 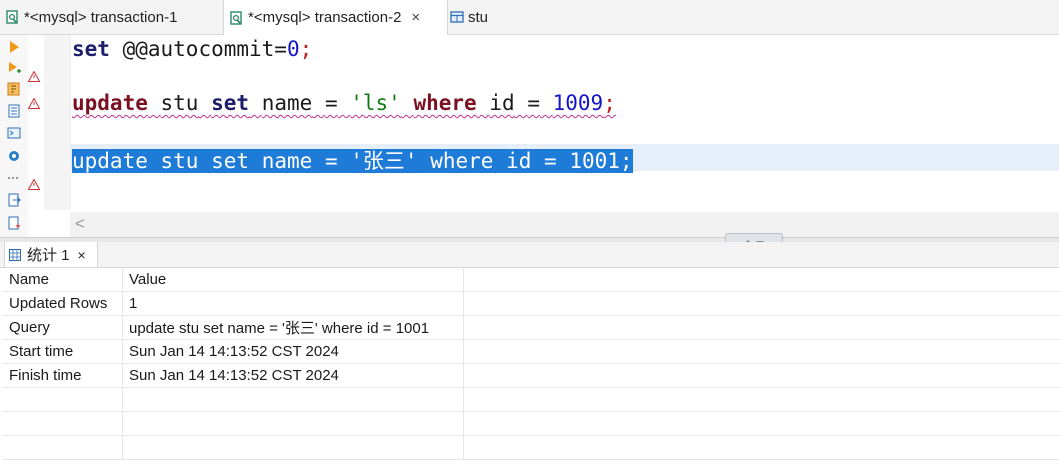 What do you see at coordinates (14, 89) in the screenshot?
I see `explain-icon` at bounding box center [14, 89].